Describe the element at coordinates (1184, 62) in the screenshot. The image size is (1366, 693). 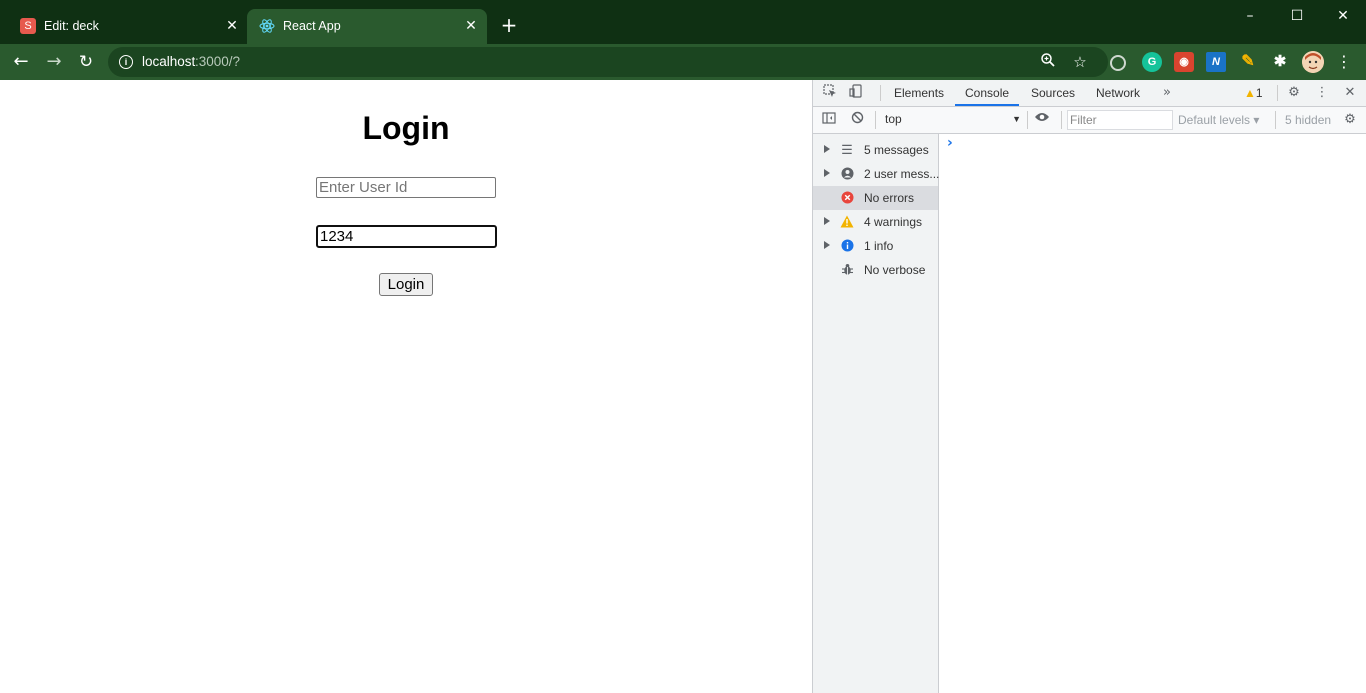
I see `extension-red-icon: ◉` at that location.